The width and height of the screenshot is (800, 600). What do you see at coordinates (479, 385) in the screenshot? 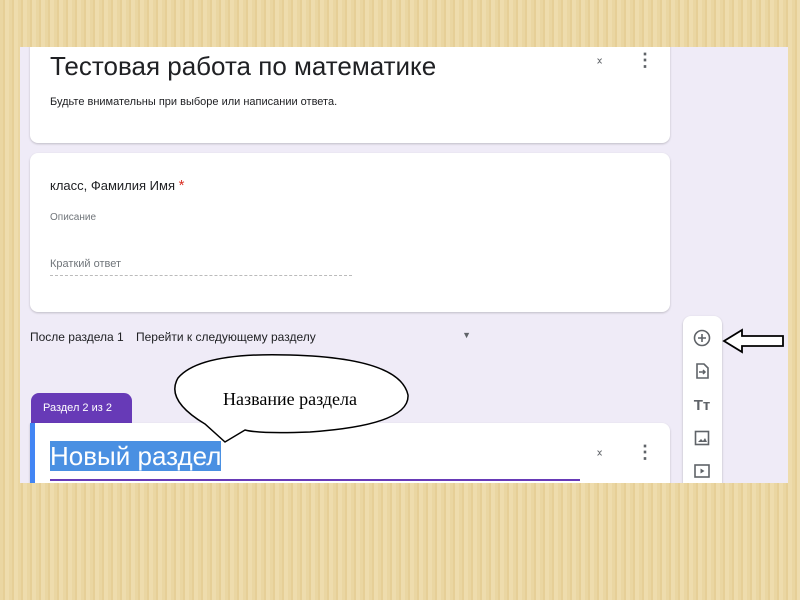
I see `callout-bubble` at bounding box center [479, 385].